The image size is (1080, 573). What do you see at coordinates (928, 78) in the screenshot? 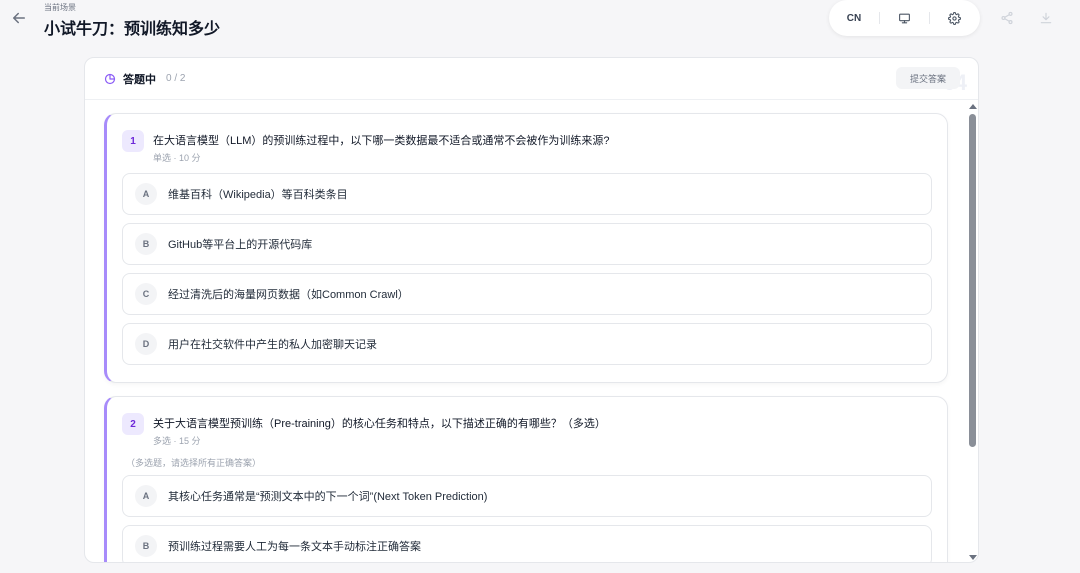
I see `submit-answer-button: 提交答案` at bounding box center [928, 78].